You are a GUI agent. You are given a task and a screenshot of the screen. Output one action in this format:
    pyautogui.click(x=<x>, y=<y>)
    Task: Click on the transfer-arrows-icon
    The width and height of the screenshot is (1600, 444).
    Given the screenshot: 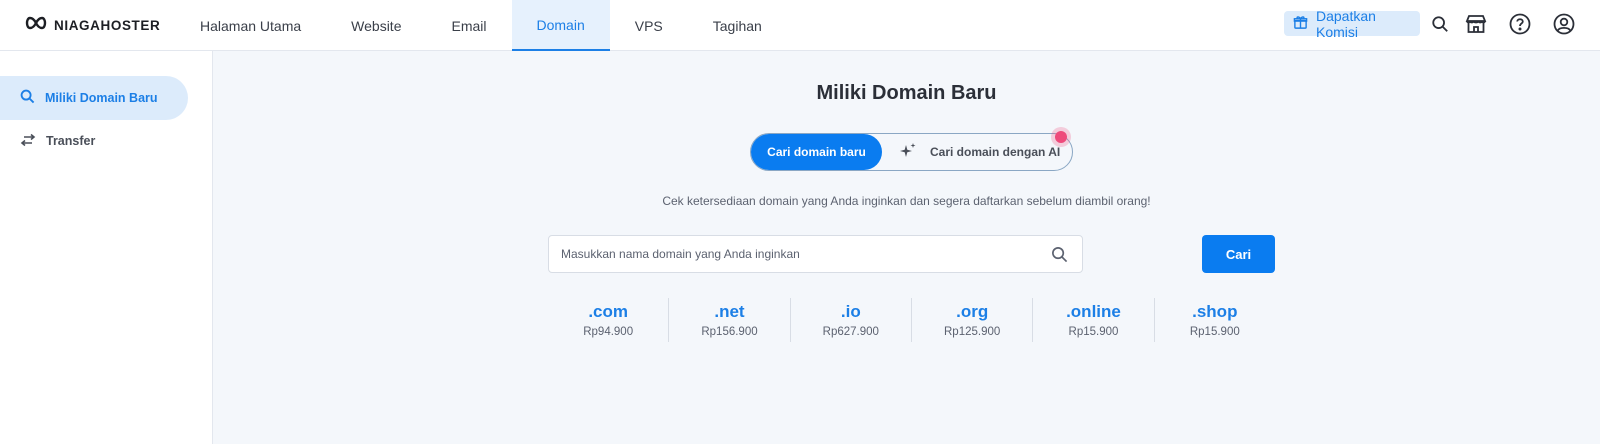 What is the action you would take?
    pyautogui.click(x=28, y=141)
    